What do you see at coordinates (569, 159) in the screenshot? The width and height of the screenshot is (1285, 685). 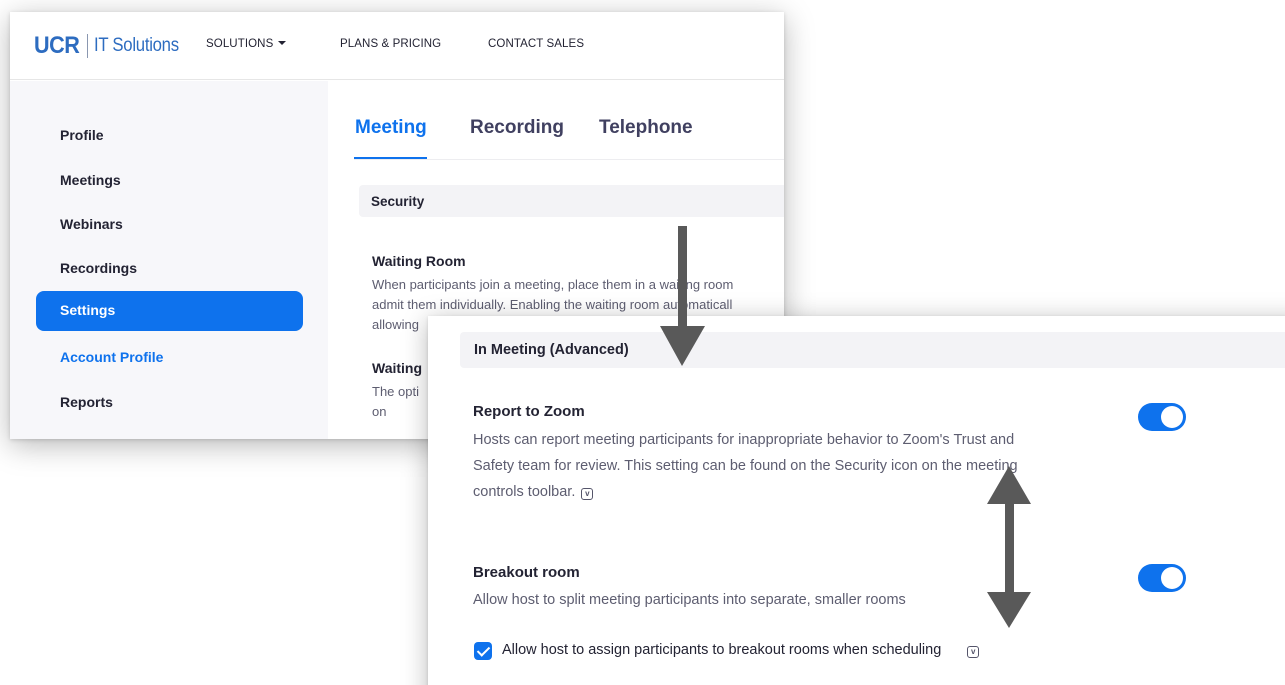 I see `tab-divider` at bounding box center [569, 159].